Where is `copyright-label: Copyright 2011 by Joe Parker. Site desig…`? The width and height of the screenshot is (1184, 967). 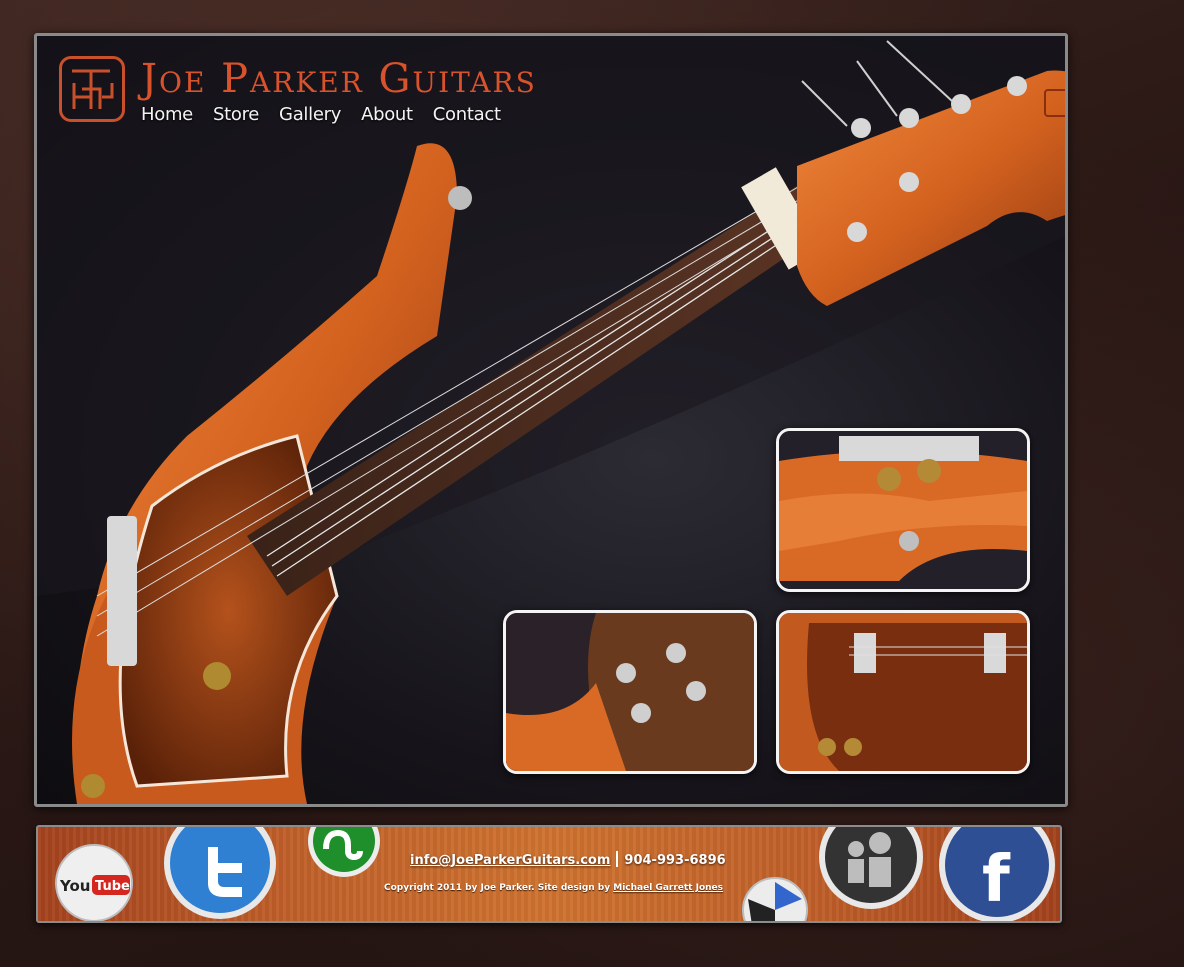
copyright-label: Copyright 2011 by Joe Parker. Site desig… is located at coordinates (499, 888).